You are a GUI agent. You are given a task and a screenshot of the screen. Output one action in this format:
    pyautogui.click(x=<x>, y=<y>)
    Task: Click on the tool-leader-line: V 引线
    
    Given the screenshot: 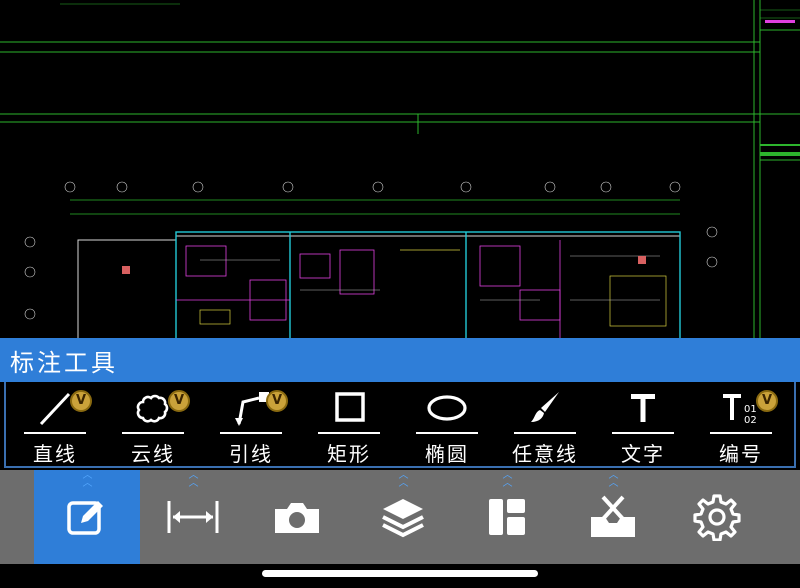 What is the action you would take?
    pyautogui.click(x=251, y=425)
    